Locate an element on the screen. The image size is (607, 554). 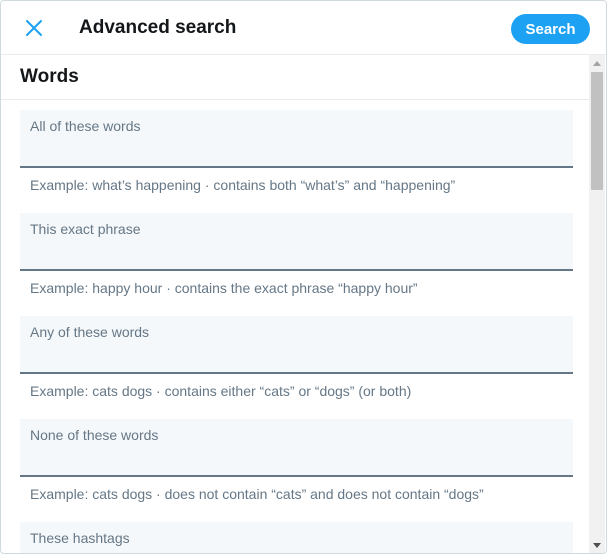
scroll-thumb is located at coordinates (597, 131).